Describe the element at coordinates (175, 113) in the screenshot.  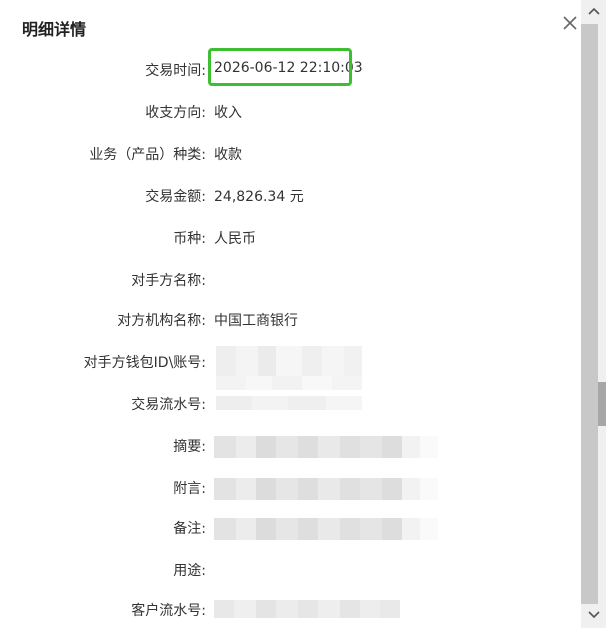
I see `field-label: 收支方向:` at that location.